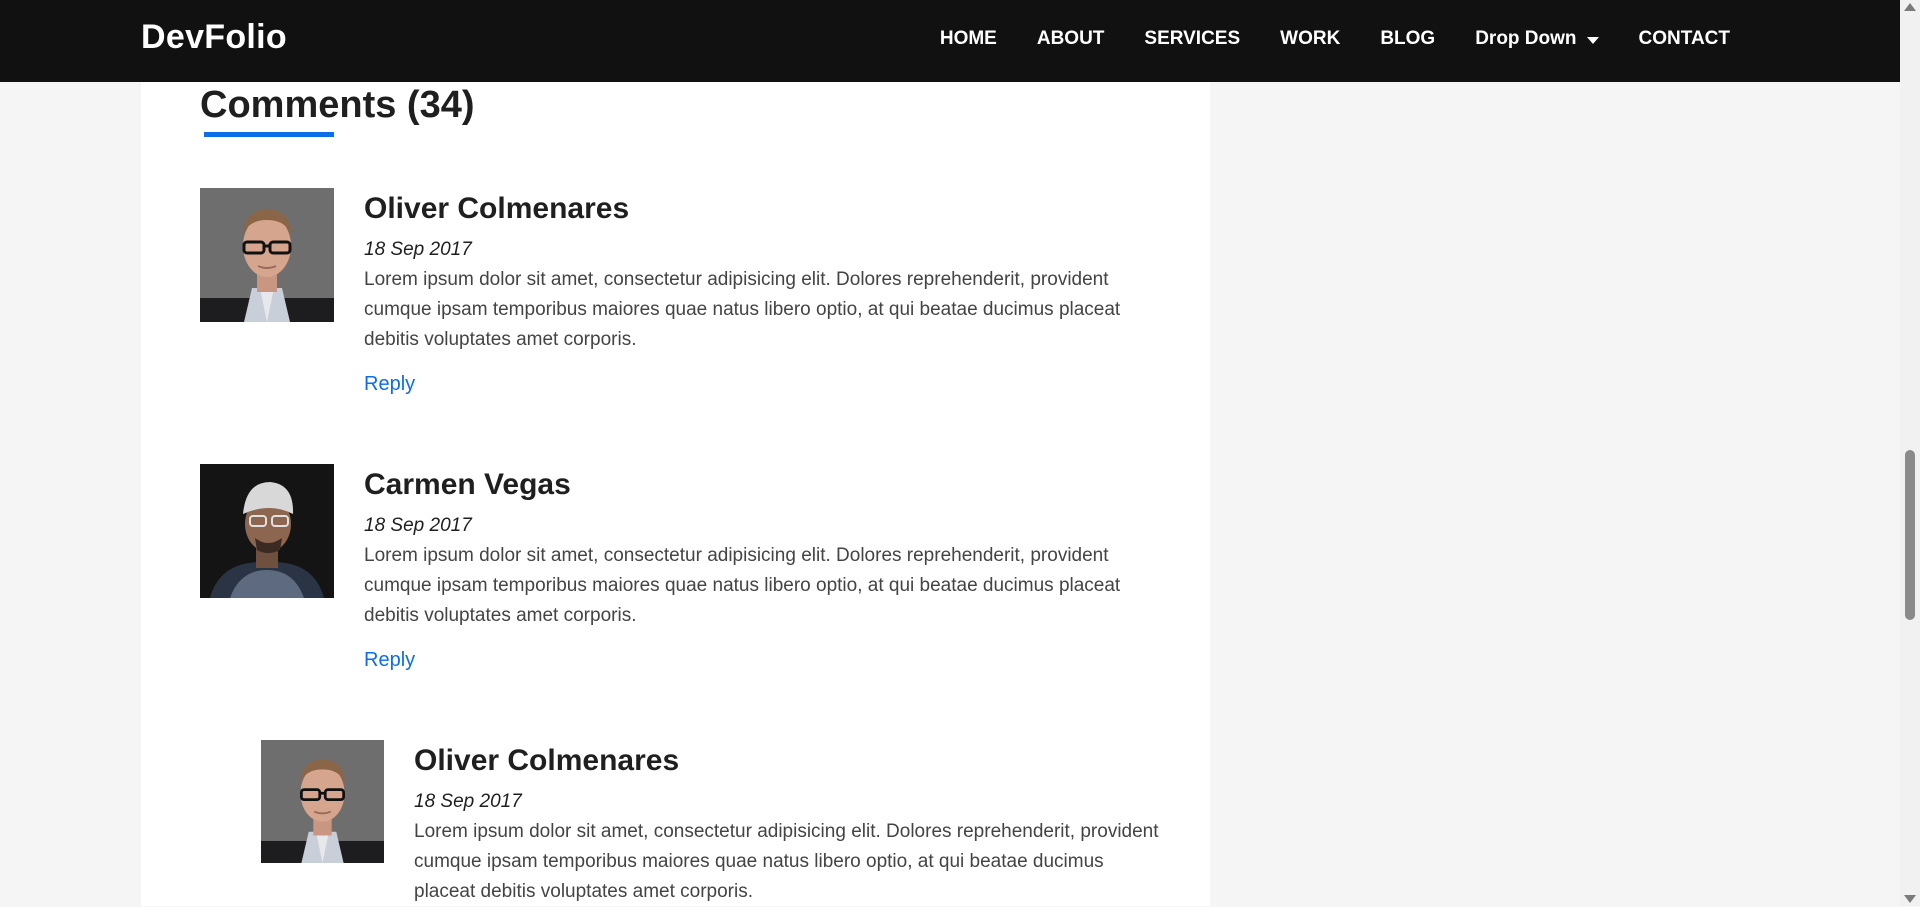  I want to click on nav-services-link: SERVICES, so click(1192, 39).